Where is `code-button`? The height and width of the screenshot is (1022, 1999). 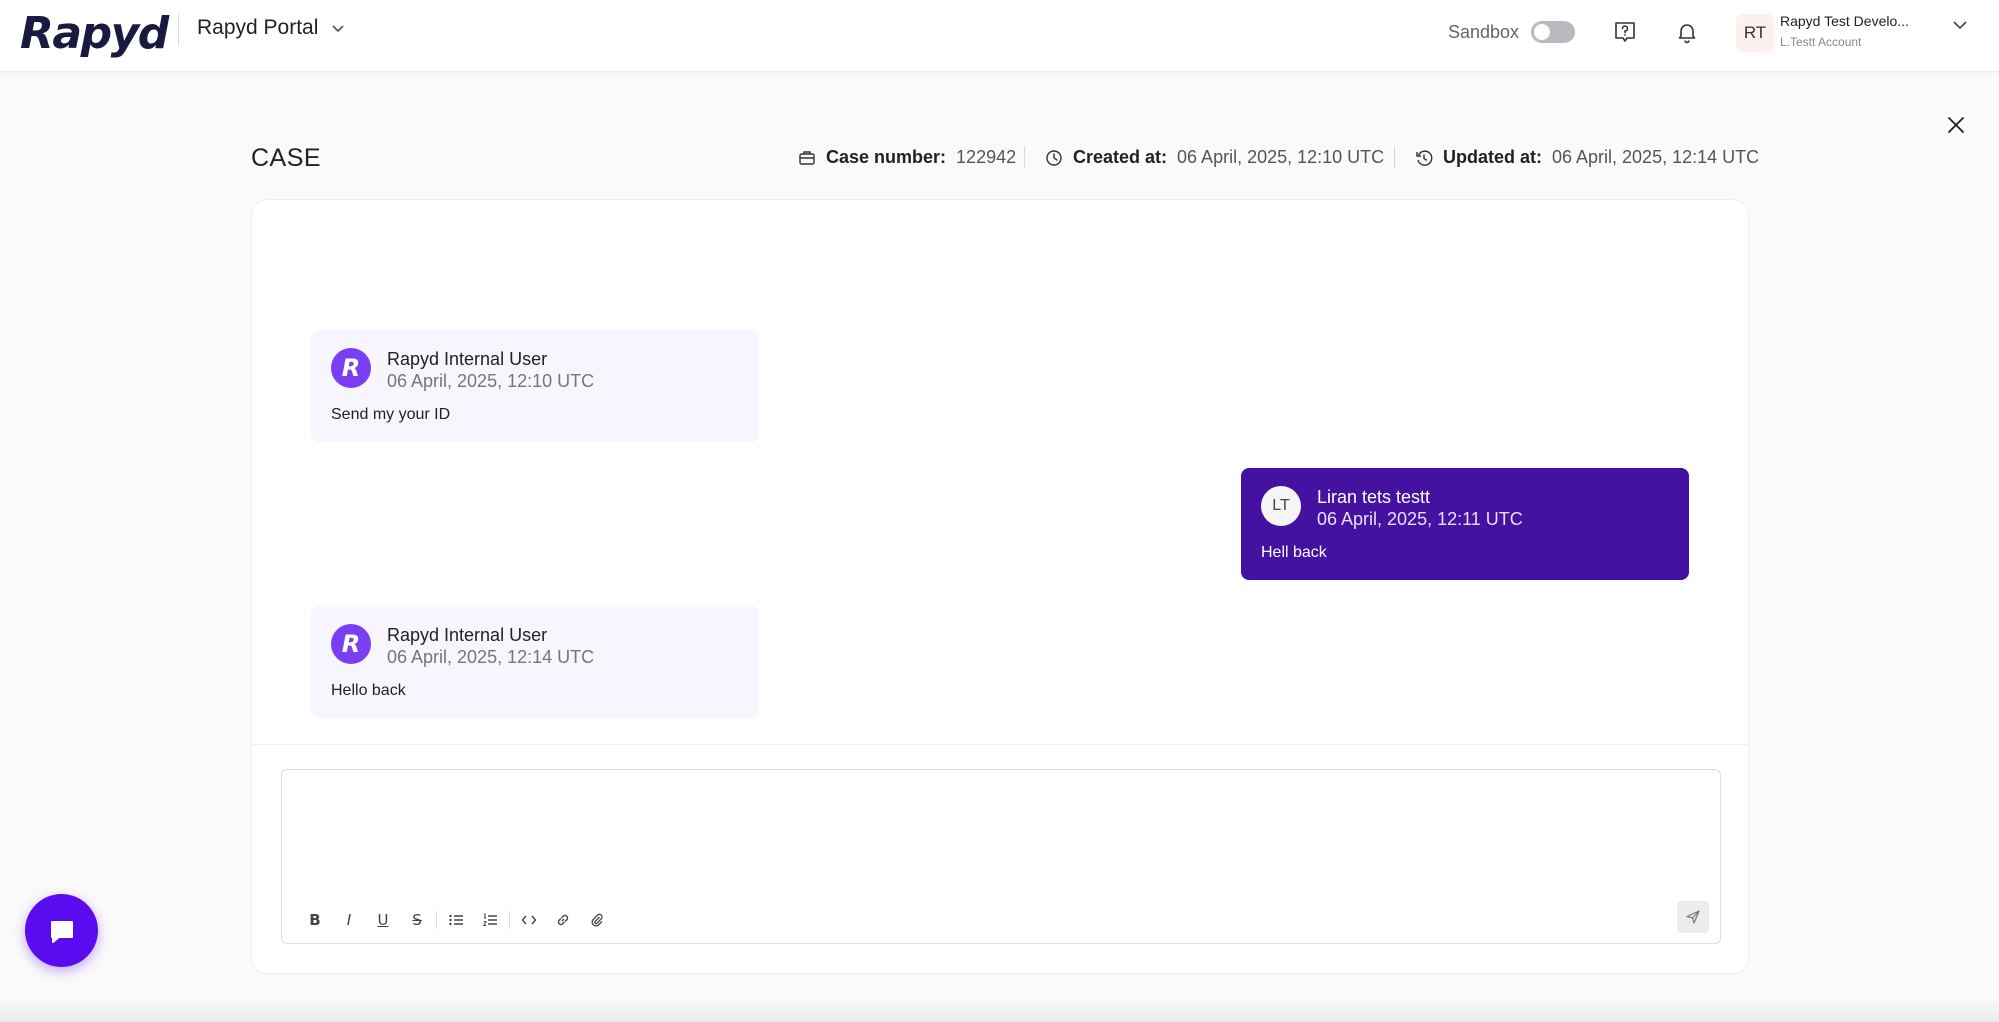 code-button is located at coordinates (529, 920).